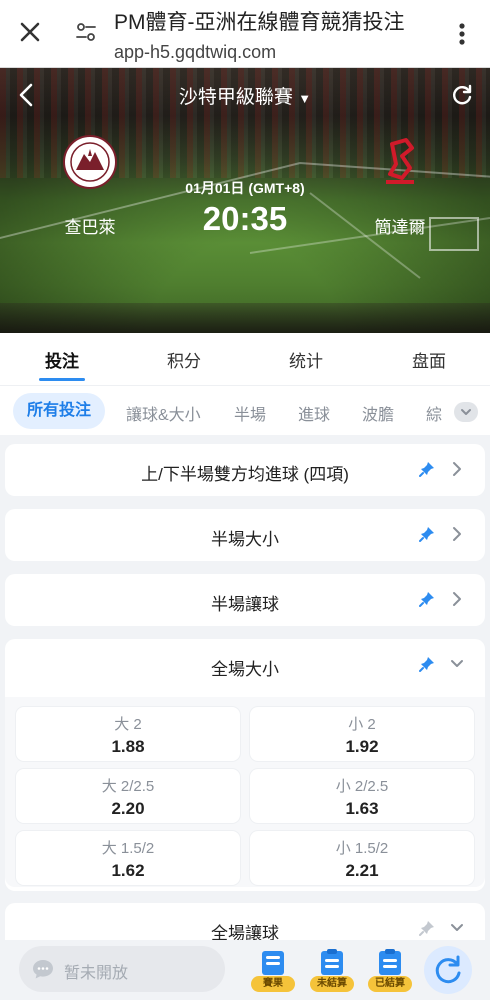 The image size is (490, 1000). Describe the element at coordinates (96, 973) in the screenshot. I see `chat-placeholder: 暂未開放` at that location.